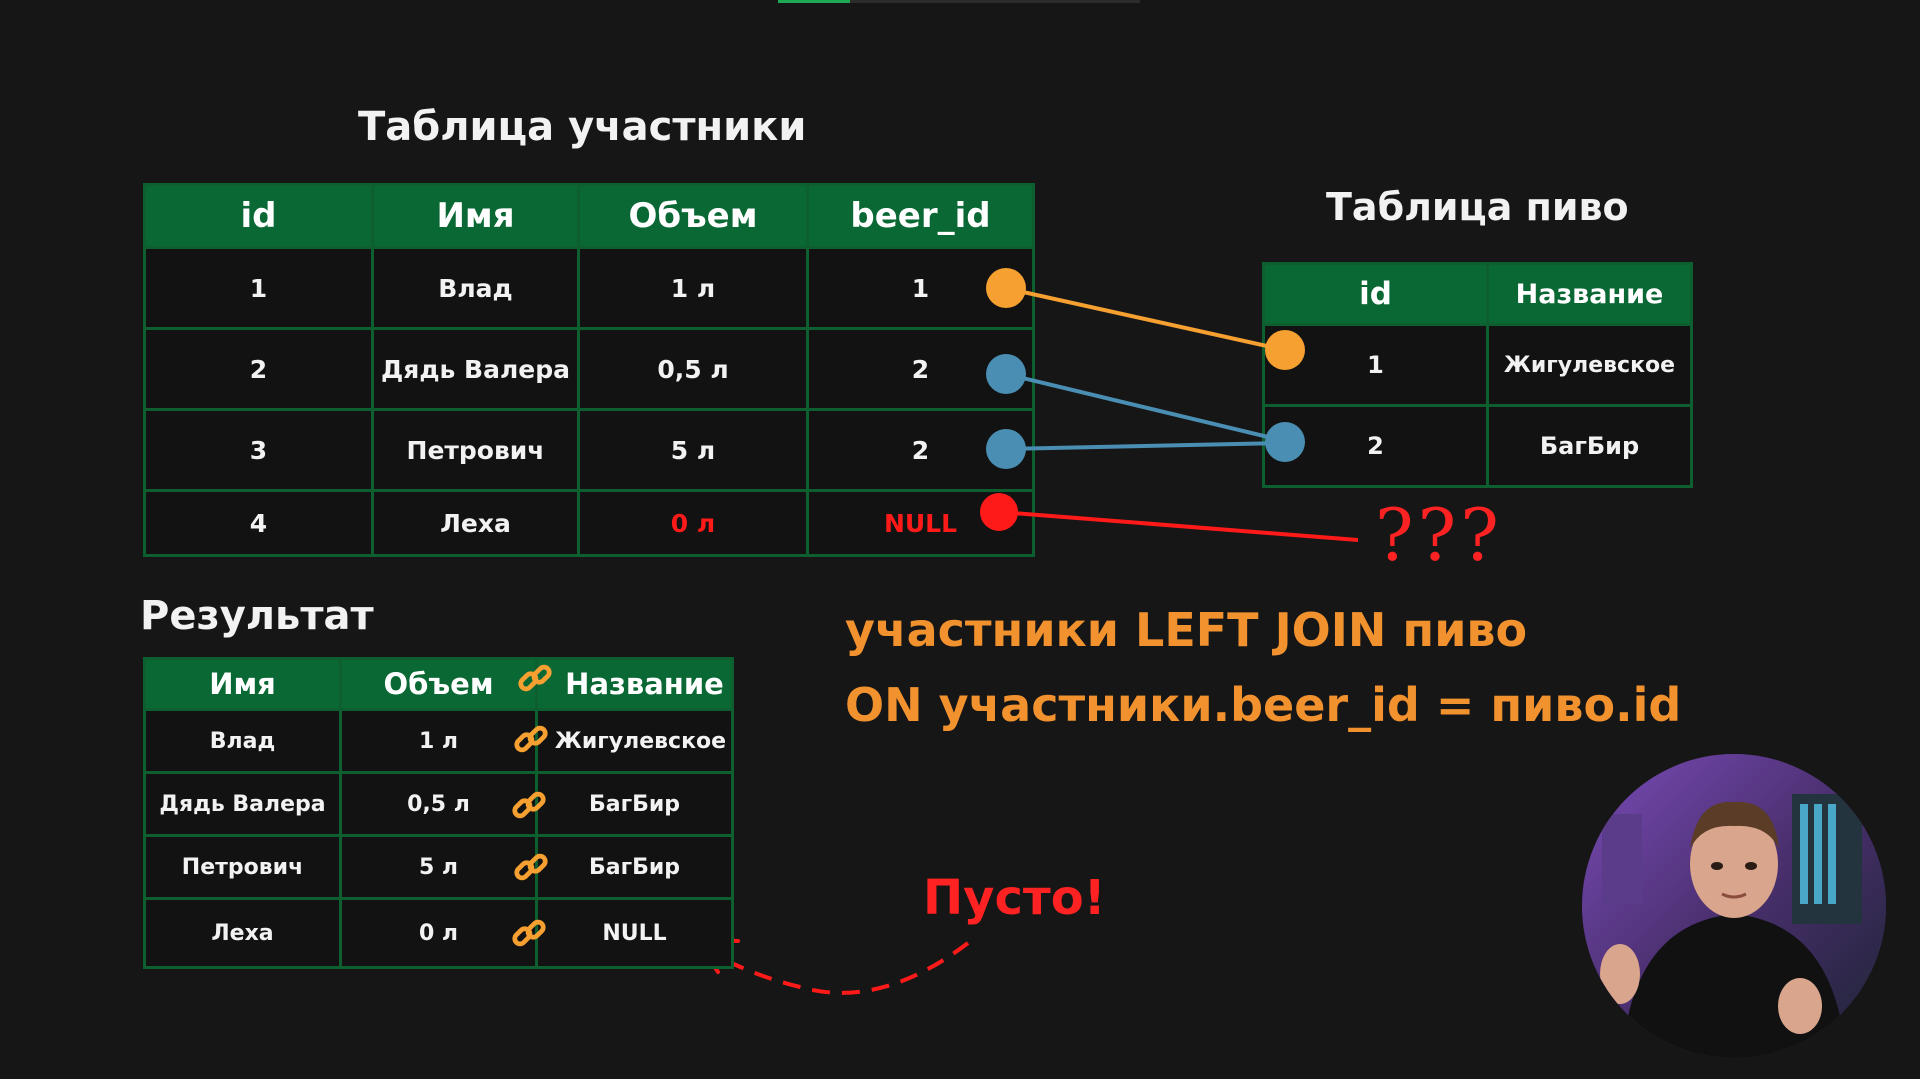 The width and height of the screenshot is (1920, 1079). Describe the element at coordinates (242, 684) in the screenshot. I see `header-name: Имя` at that location.